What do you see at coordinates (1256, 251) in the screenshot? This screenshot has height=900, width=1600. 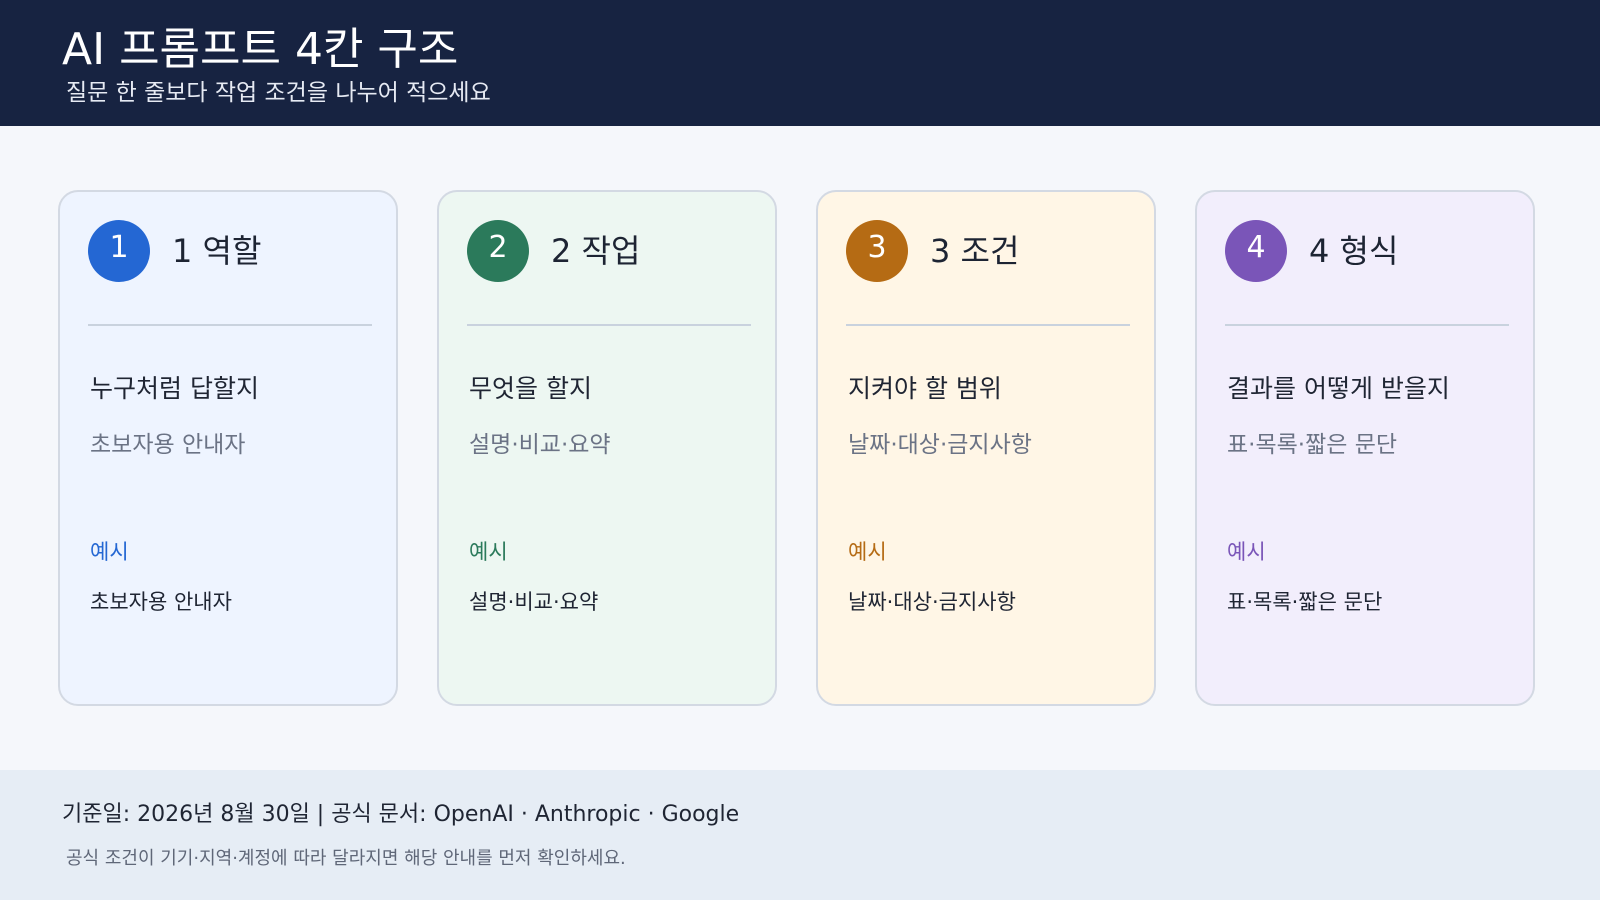 I see `step-badge: 4` at bounding box center [1256, 251].